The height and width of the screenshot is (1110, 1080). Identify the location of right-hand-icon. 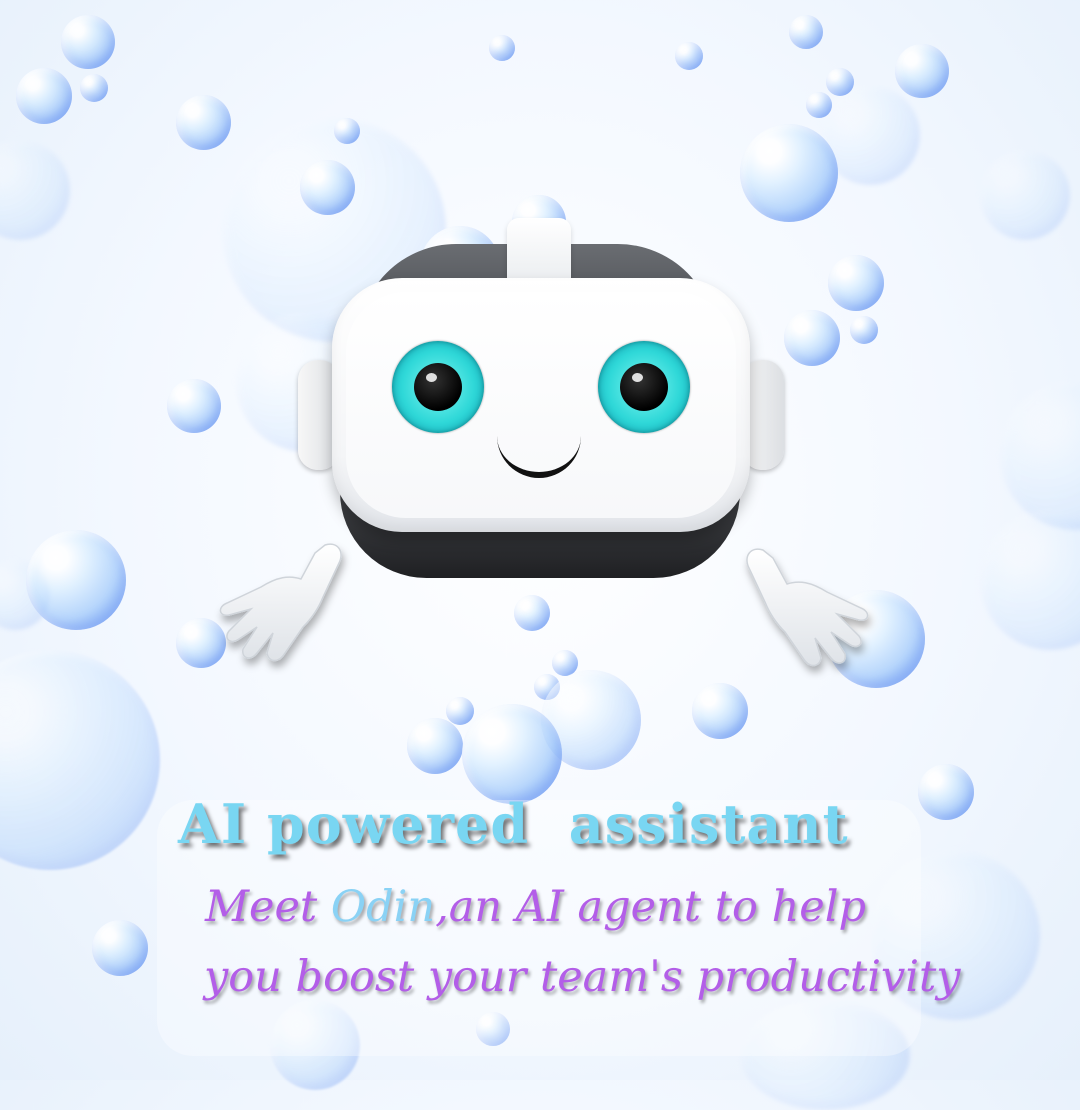
(807, 607).